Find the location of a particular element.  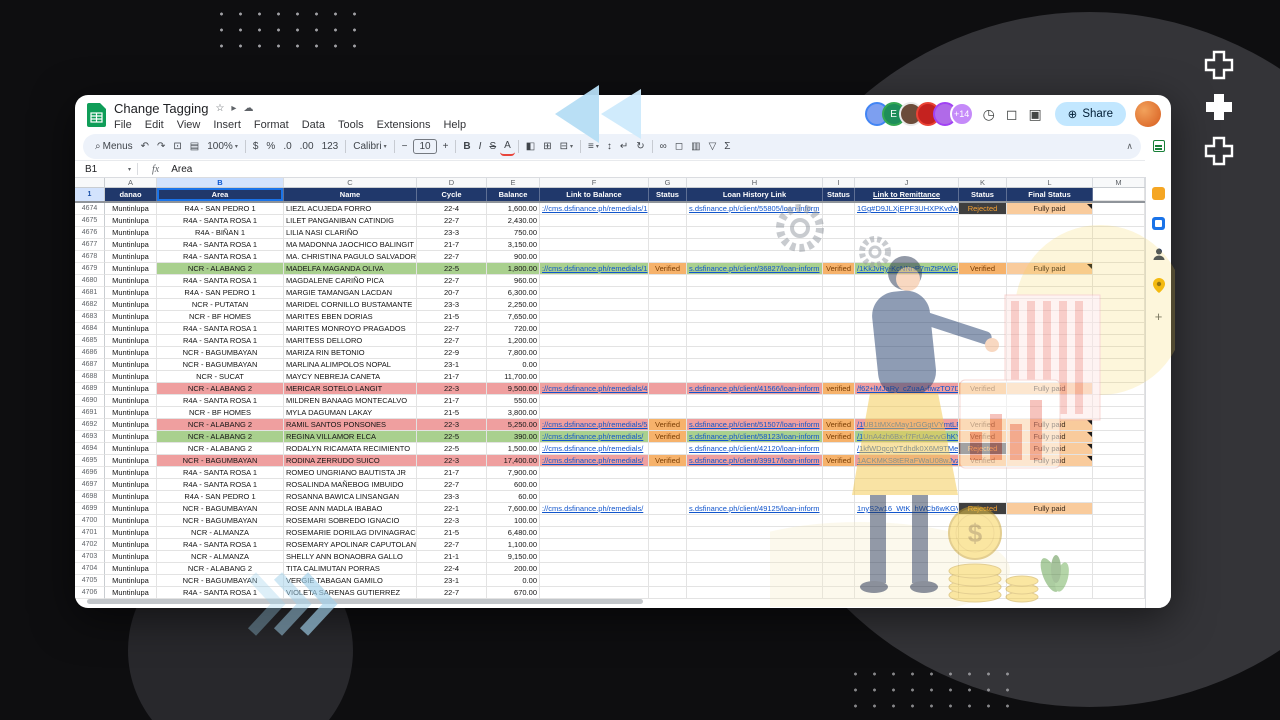

cell: NCR - BF HOMES is located at coordinates (220, 317).